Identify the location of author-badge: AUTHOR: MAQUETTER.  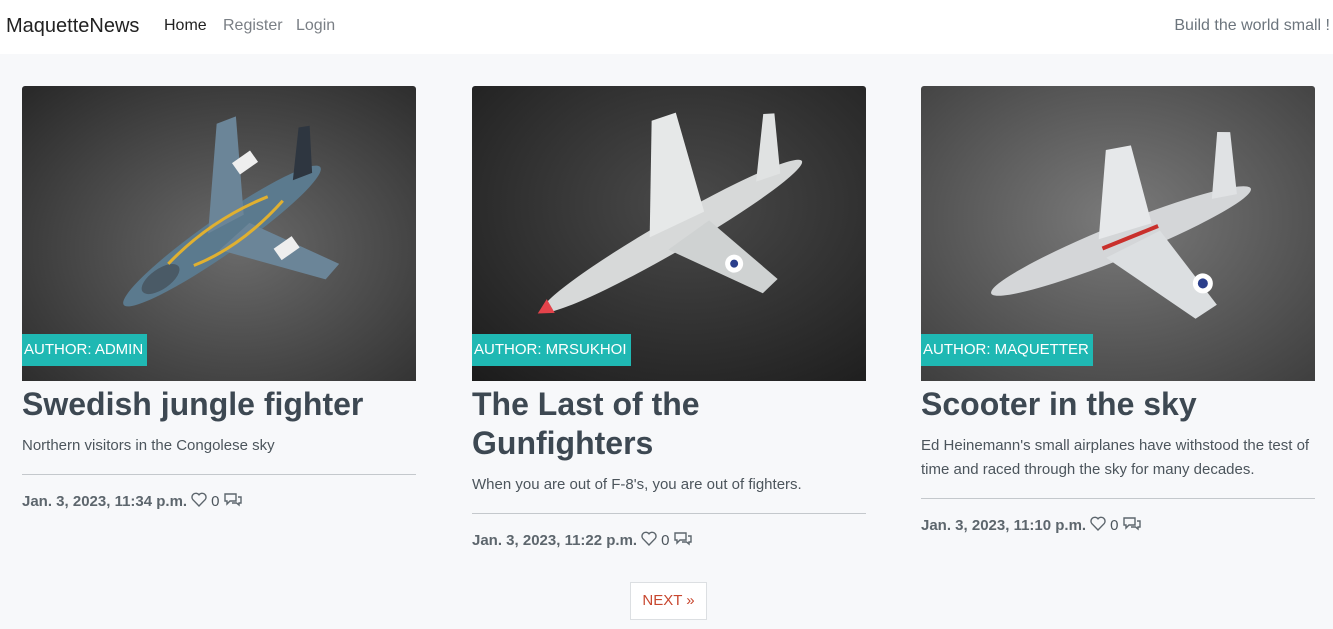
(1007, 350).